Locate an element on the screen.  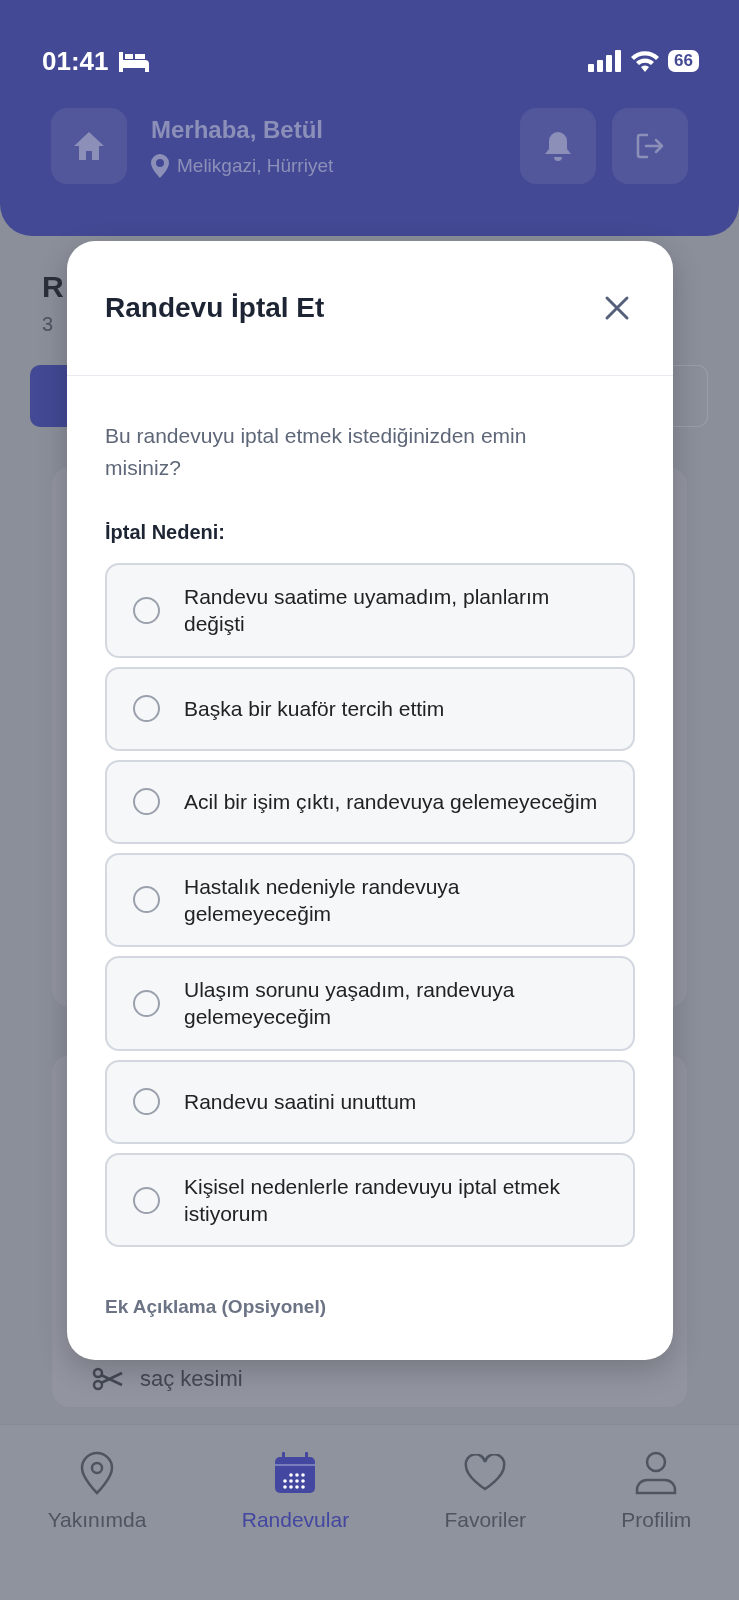
reason-label: İptal Nedeni: is located at coordinates (165, 532).